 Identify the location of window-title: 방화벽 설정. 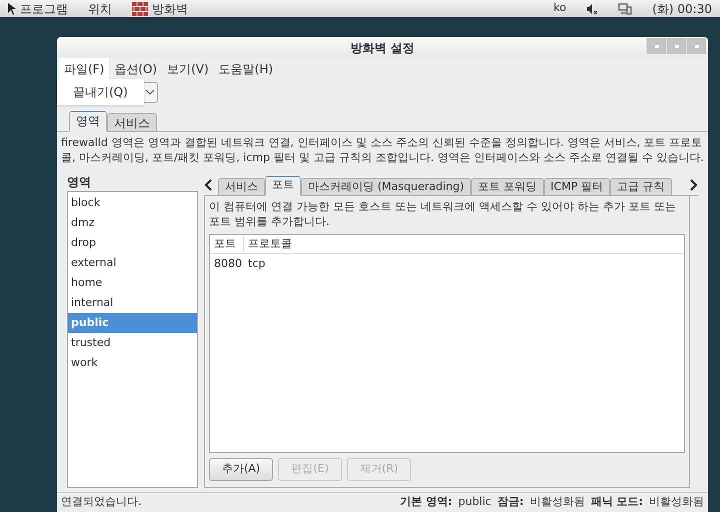
(382, 48).